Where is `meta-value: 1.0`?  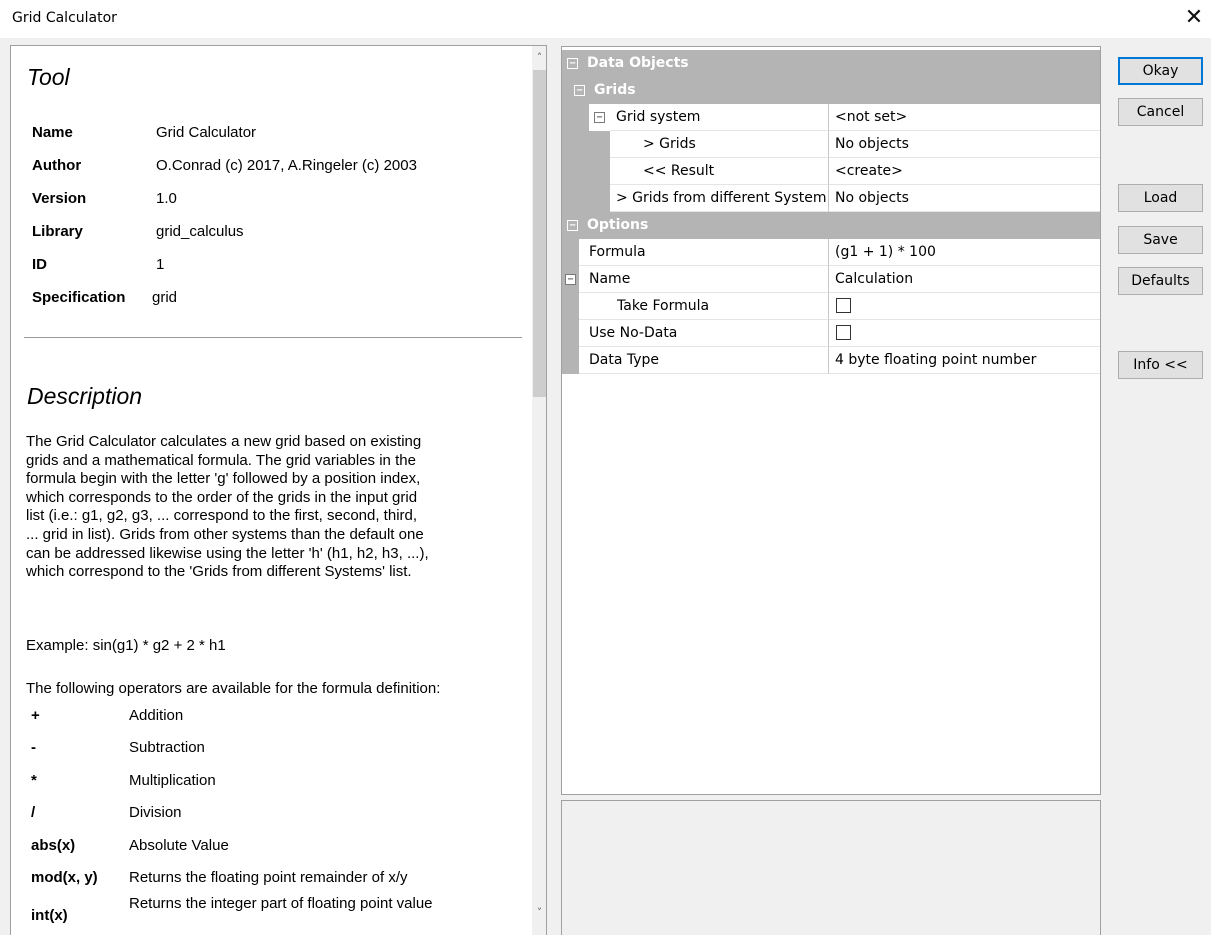
meta-value: 1.0 is located at coordinates (166, 198).